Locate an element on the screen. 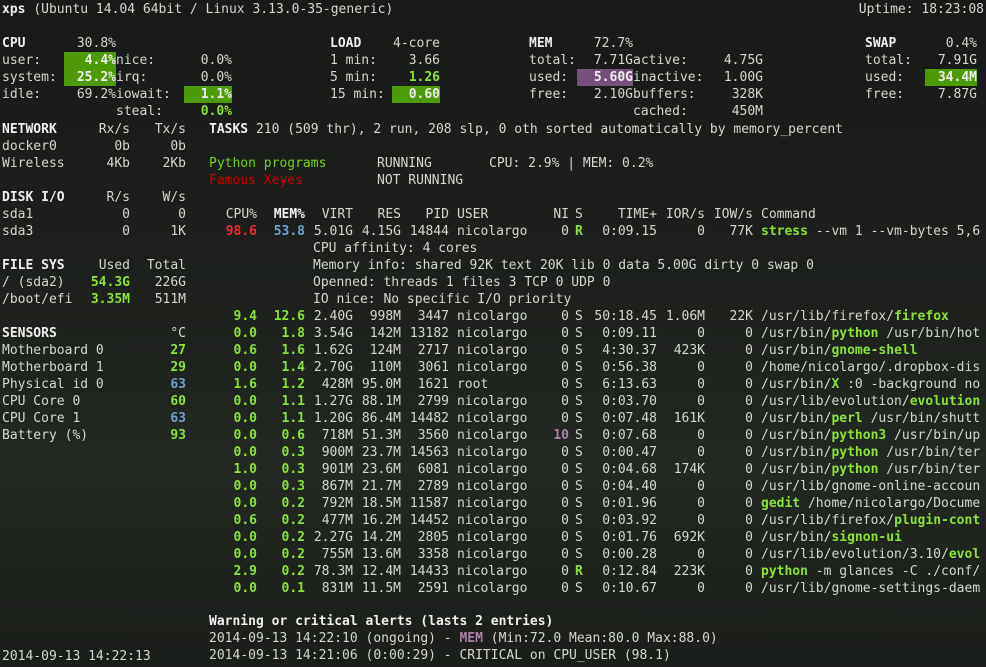 The height and width of the screenshot is (667, 986). disk-value: 0 is located at coordinates (126, 214).